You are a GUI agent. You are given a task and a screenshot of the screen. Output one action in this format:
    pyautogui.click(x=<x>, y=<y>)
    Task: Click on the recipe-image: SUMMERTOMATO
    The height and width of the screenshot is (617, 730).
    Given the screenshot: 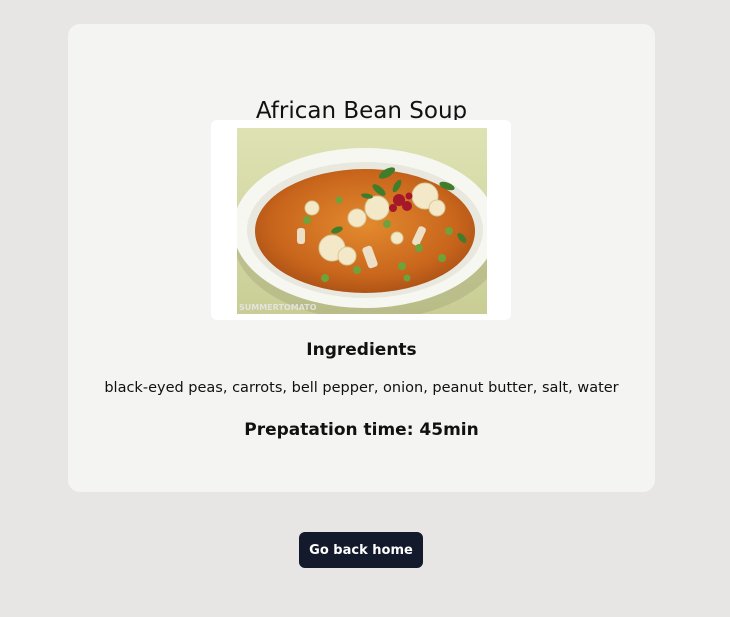 What is the action you would take?
    pyautogui.click(x=362, y=221)
    